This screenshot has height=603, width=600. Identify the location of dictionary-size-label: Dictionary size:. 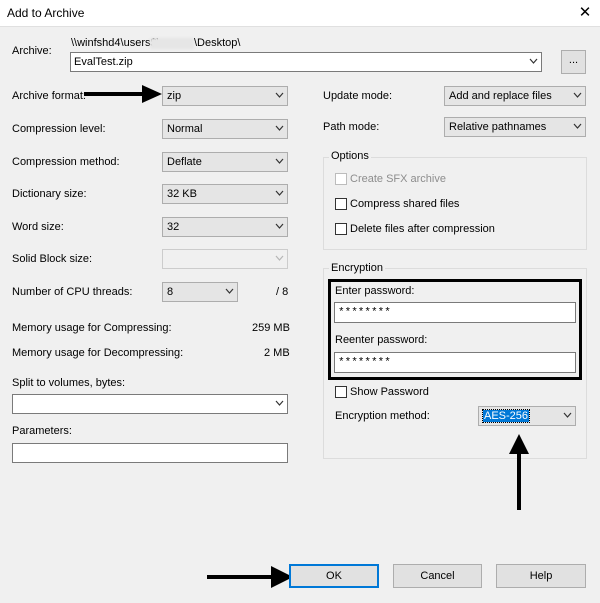
(49, 194).